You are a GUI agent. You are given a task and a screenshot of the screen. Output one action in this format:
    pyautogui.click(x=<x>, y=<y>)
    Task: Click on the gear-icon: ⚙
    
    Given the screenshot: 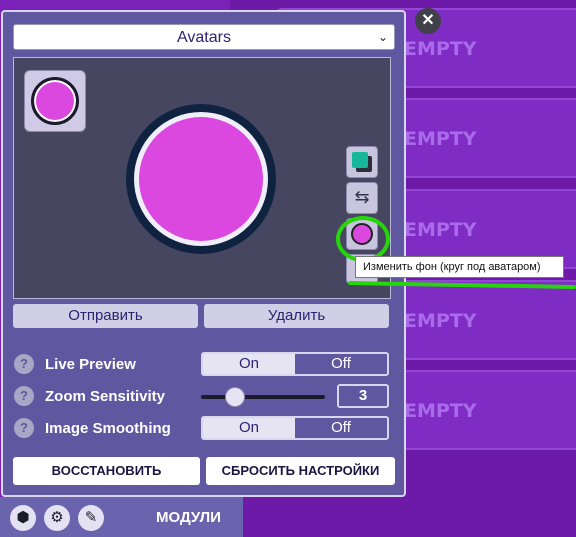 What is the action you would take?
    pyautogui.click(x=57, y=518)
    